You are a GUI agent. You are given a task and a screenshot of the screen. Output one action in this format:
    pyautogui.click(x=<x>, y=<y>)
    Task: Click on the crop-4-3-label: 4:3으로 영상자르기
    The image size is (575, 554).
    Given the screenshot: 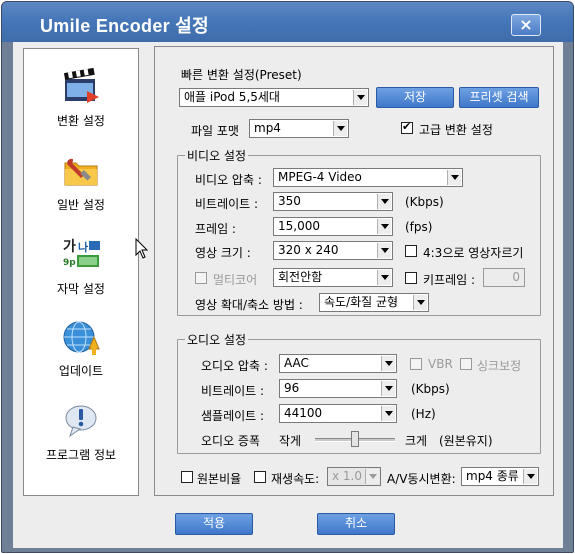 What is the action you would take?
    pyautogui.click(x=473, y=253)
    